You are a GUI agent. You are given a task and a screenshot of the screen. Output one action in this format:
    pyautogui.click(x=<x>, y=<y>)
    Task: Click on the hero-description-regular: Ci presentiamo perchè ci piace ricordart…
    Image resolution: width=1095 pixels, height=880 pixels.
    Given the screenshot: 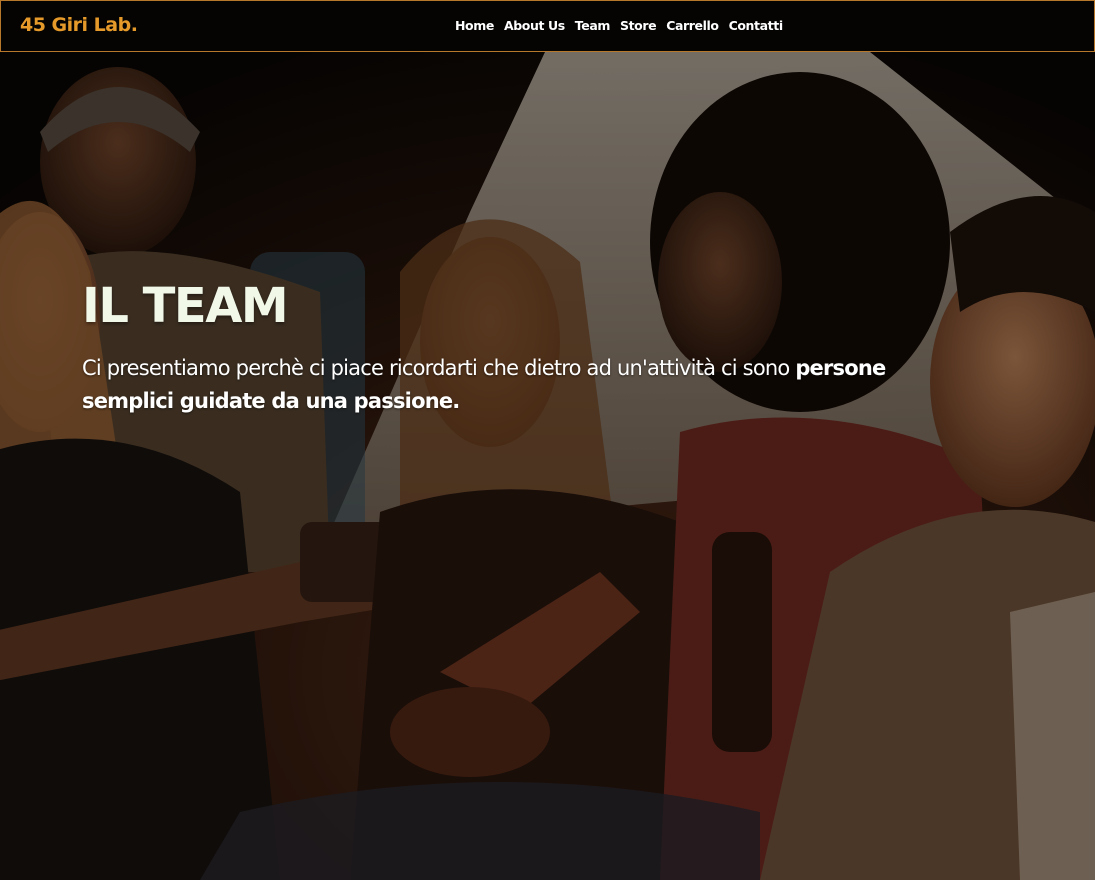 What is the action you would take?
    pyautogui.click(x=439, y=368)
    